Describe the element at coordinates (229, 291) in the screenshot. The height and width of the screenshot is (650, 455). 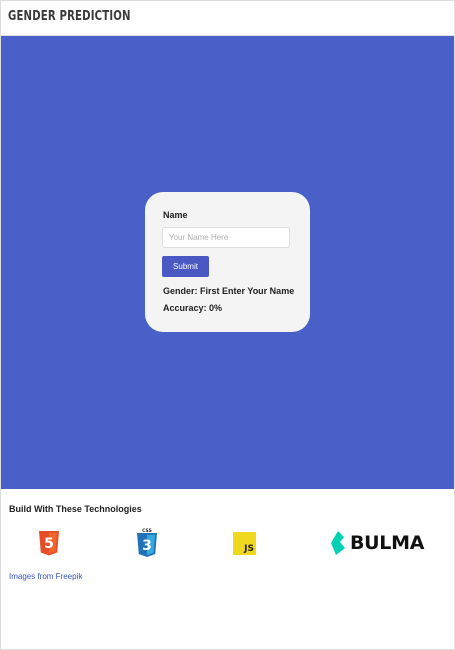
I see `gender-result: Gender: First Enter Your Name` at that location.